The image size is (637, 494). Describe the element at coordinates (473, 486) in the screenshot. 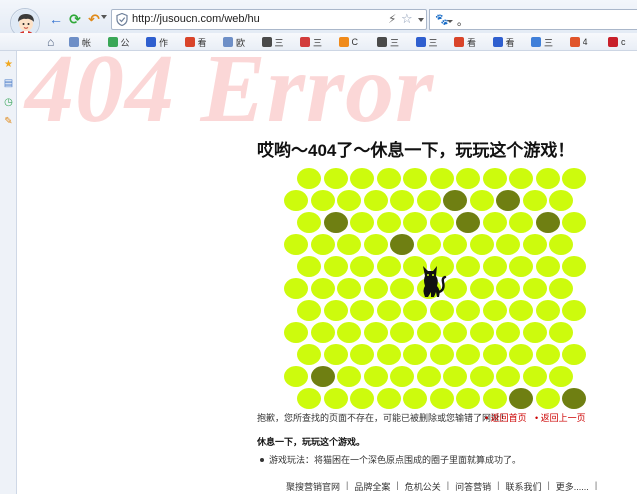

I see `footer-link: 问答营销` at that location.